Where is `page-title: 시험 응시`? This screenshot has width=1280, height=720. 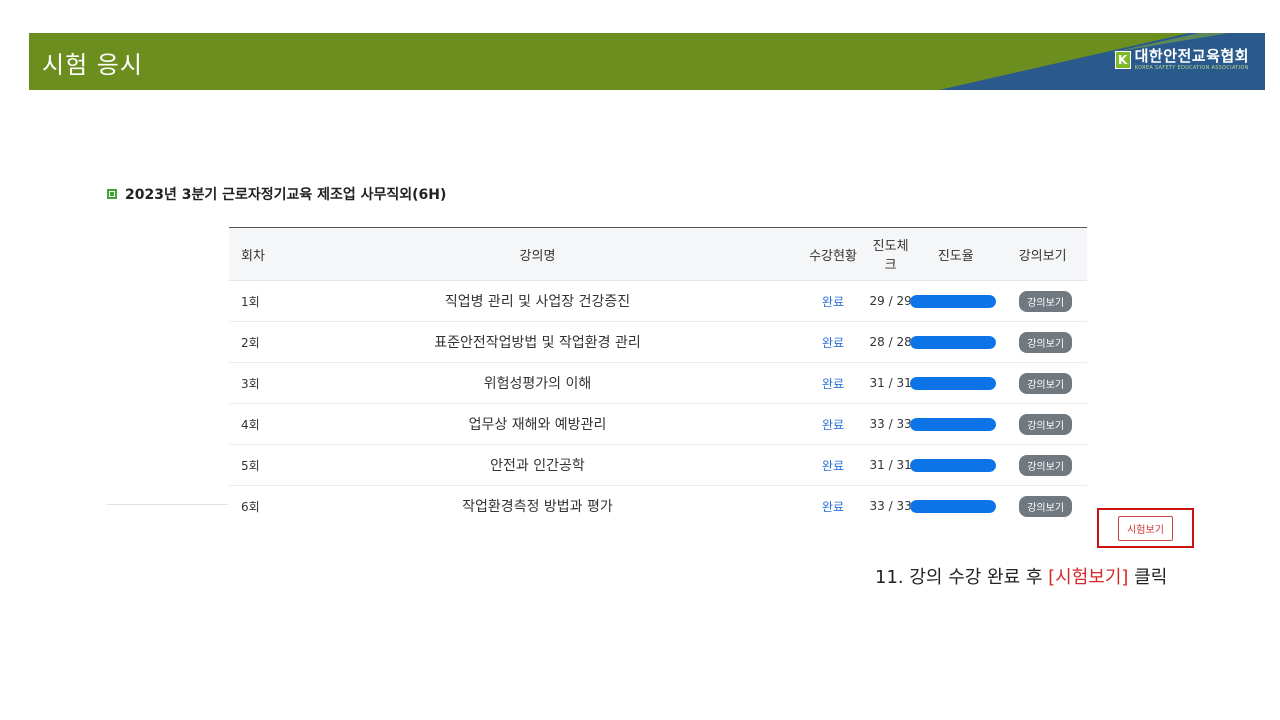 page-title: 시험 응시 is located at coordinates (92, 65).